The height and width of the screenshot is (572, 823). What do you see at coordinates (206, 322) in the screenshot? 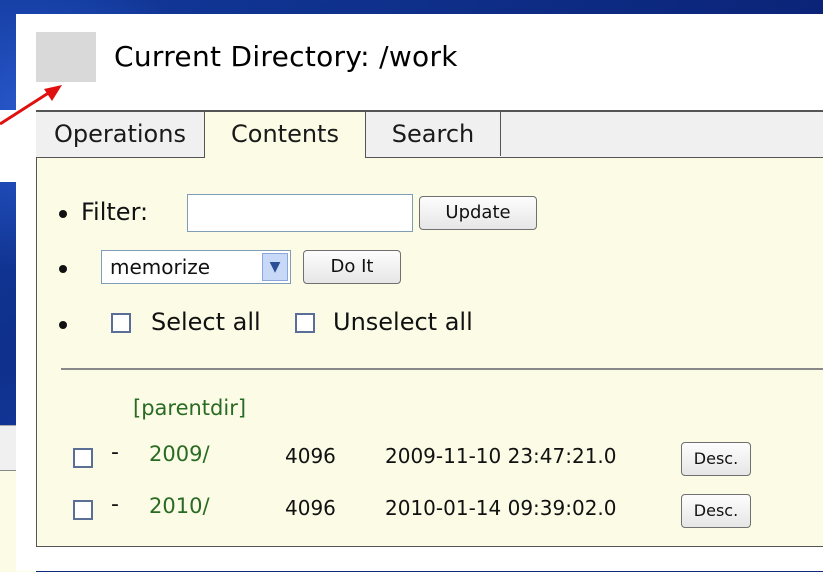
I see `select-all-label: Select all` at bounding box center [206, 322].